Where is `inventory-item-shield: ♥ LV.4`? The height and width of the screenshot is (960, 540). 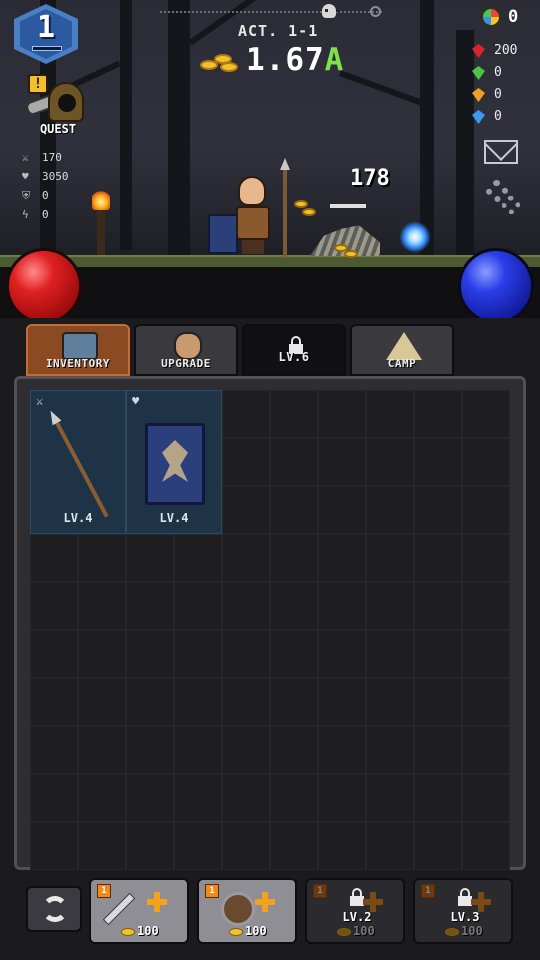
inventory-item-shield: ♥ LV.4 is located at coordinates (174, 462).